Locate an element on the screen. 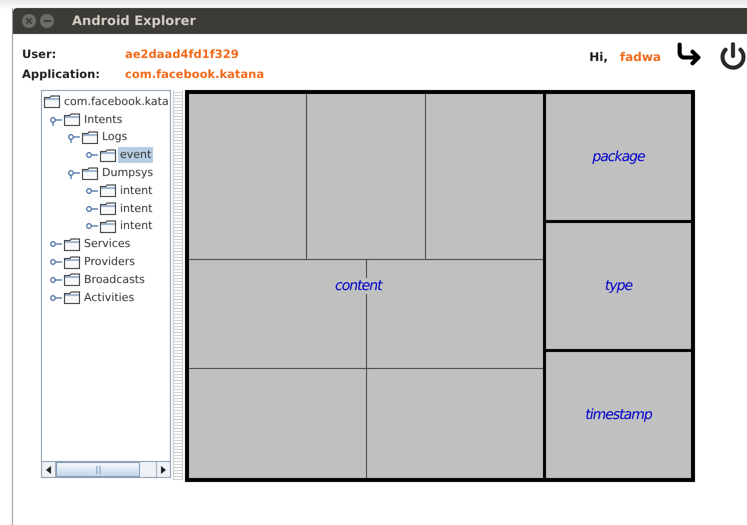 The image size is (747, 525). tree-item: Activities is located at coordinates (109, 298).